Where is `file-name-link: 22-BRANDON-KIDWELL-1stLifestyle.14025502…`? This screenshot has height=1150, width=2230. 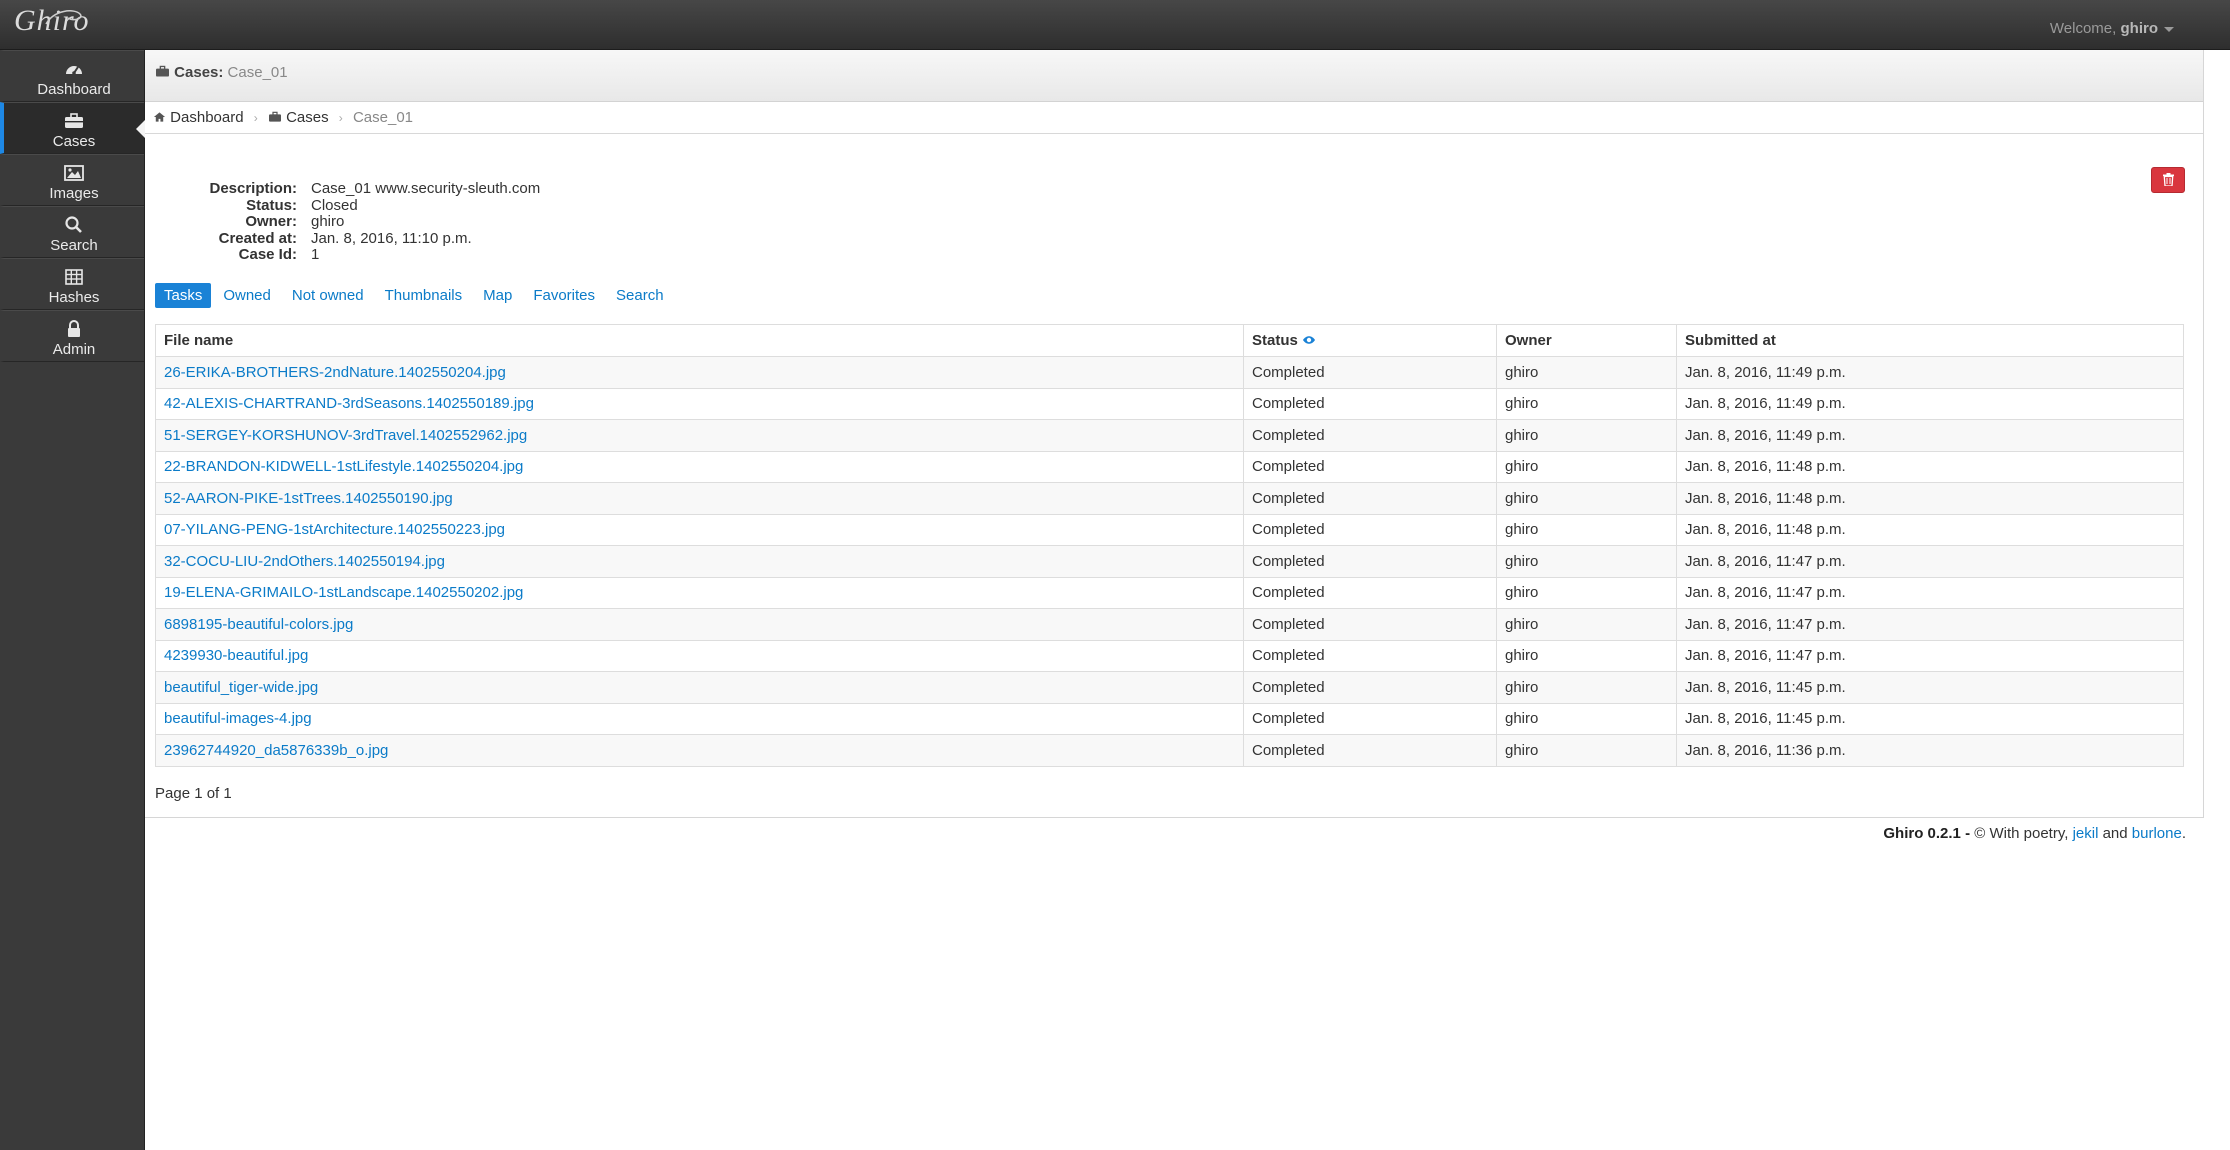
file-name-link: 22-BRANDON-KIDWELL-1stLifestyle.14025502… is located at coordinates (343, 466).